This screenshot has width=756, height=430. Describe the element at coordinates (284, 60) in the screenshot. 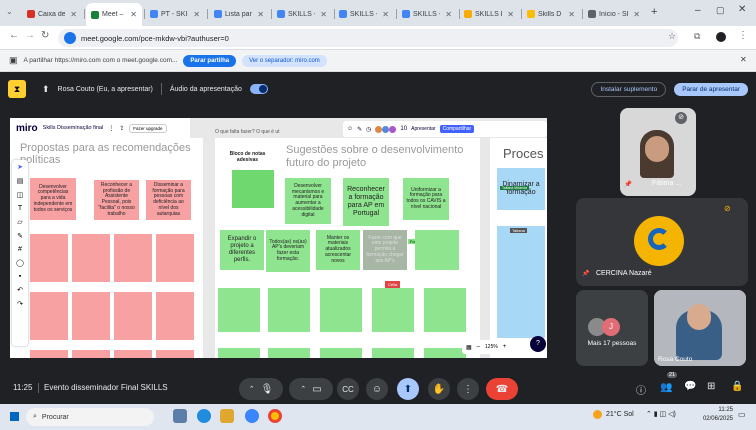

I see `switch-tab-button: Ver o separador: miro.com` at that location.